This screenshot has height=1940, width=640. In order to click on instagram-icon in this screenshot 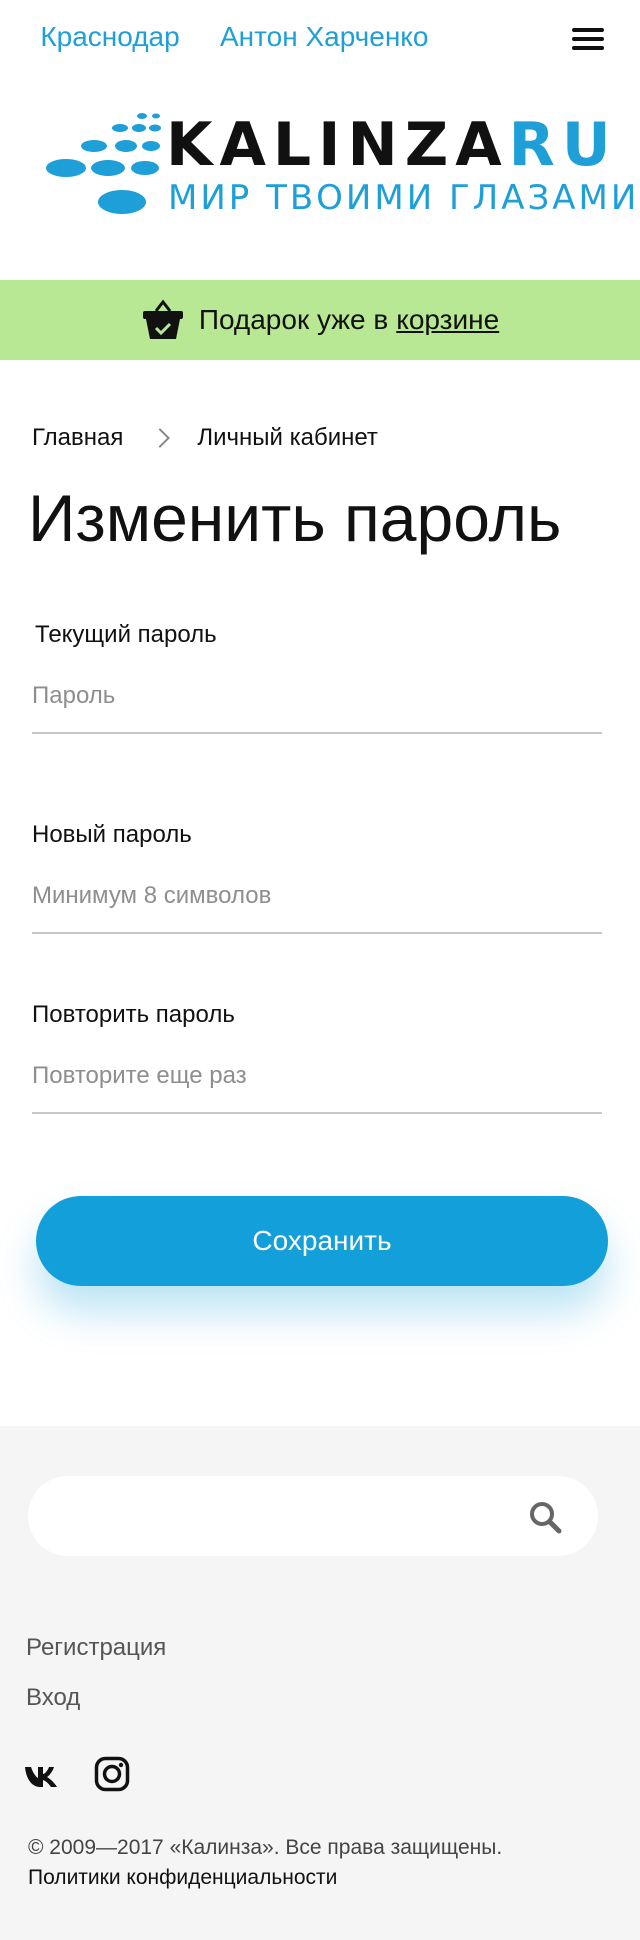, I will do `click(112, 1774)`.